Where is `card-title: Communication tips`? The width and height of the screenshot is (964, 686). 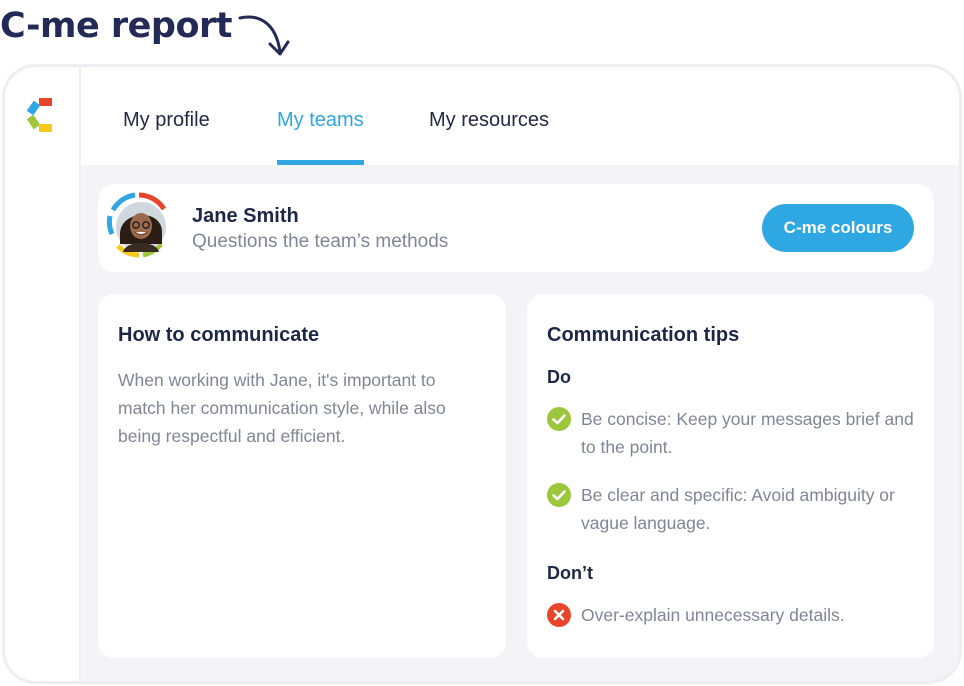
card-title: Communication tips is located at coordinates (643, 335).